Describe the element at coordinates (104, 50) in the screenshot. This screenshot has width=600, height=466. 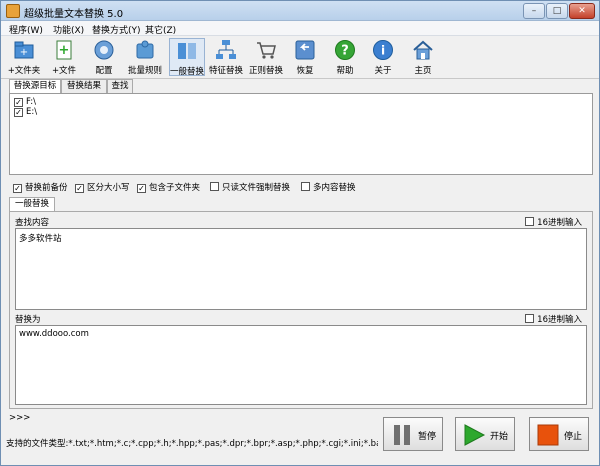
I see `config-icon` at that location.